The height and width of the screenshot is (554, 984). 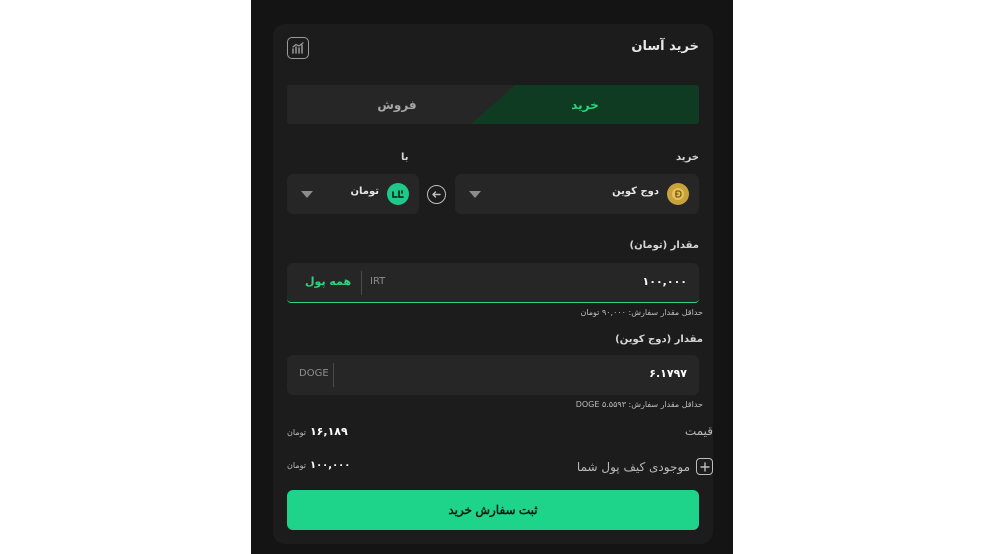 I want to click on amount-coin-unit: DOGE, so click(x=314, y=373).